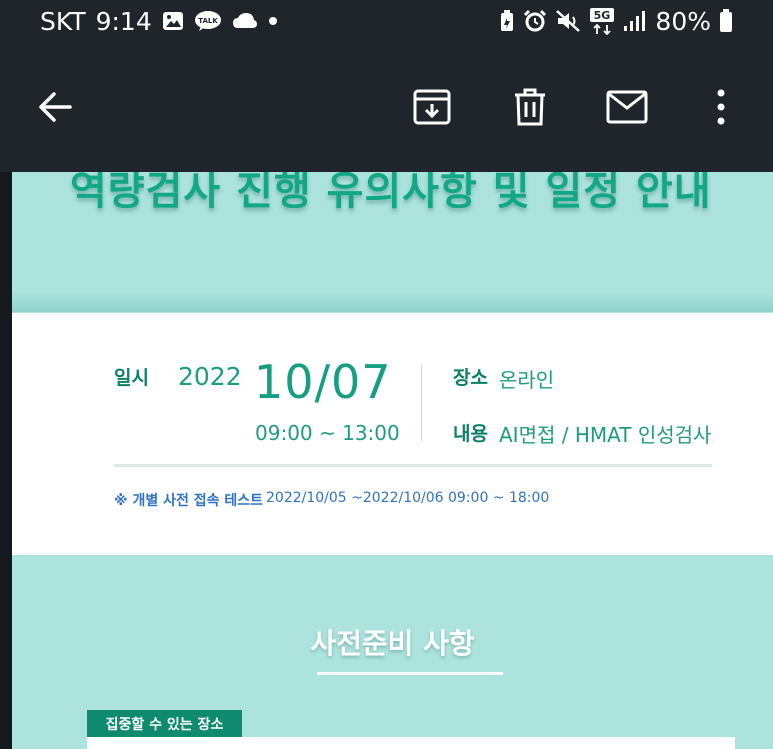  What do you see at coordinates (131, 378) in the screenshot?
I see `date-label: 일시` at bounding box center [131, 378].